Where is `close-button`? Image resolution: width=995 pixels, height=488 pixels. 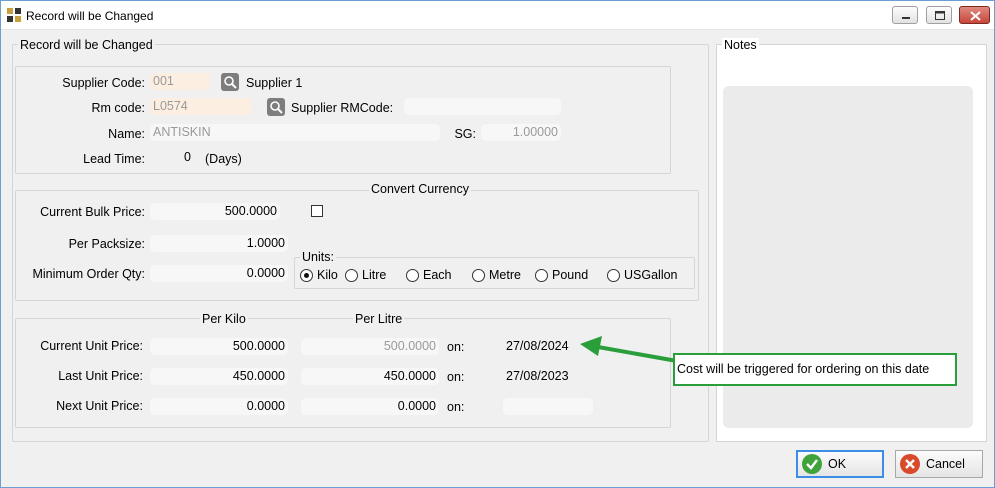 close-button is located at coordinates (974, 15).